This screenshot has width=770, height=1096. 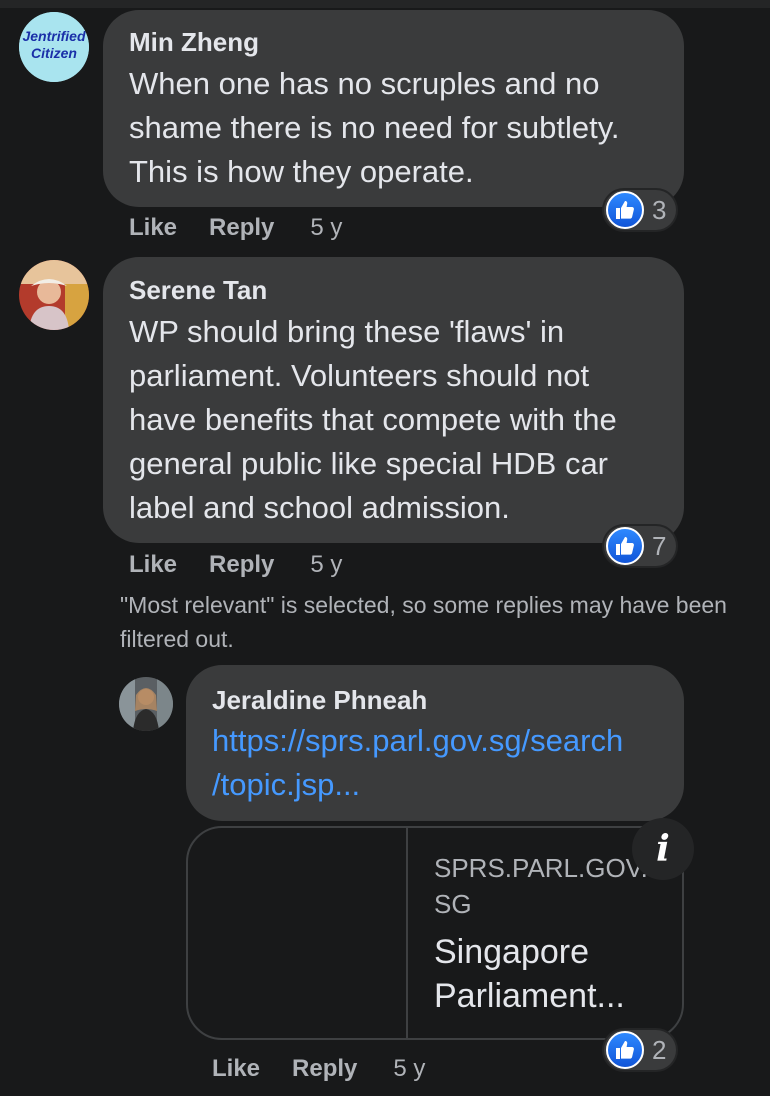 I want to click on reply-actions: Like Reply 5 y, so click(x=318, y=1069).